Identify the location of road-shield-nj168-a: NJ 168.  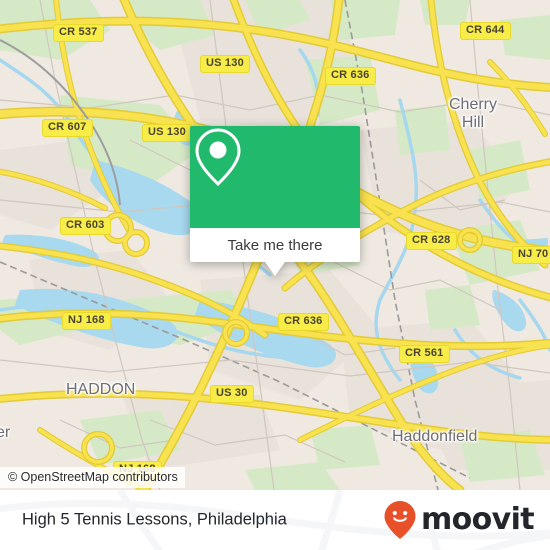
(86, 321).